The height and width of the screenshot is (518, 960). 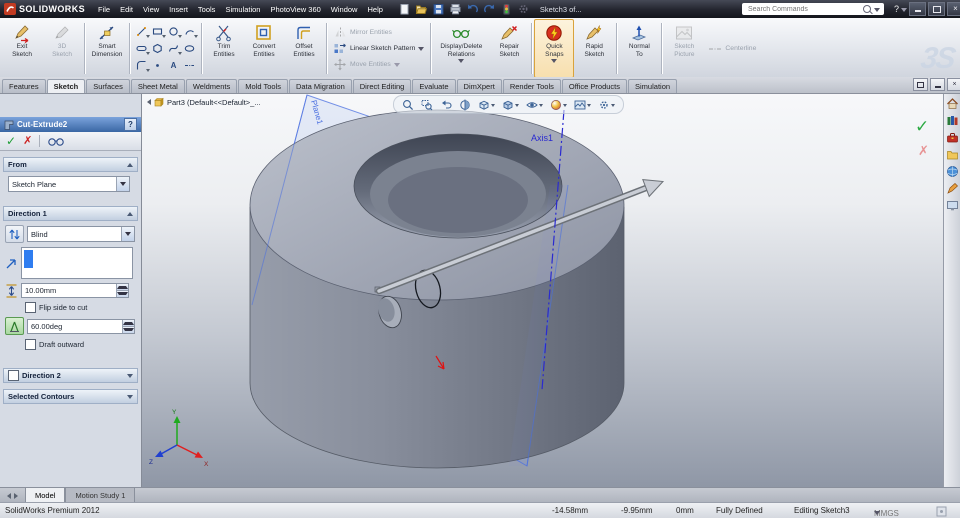 I want to click on detailed-preview-icon, so click(x=56, y=141).